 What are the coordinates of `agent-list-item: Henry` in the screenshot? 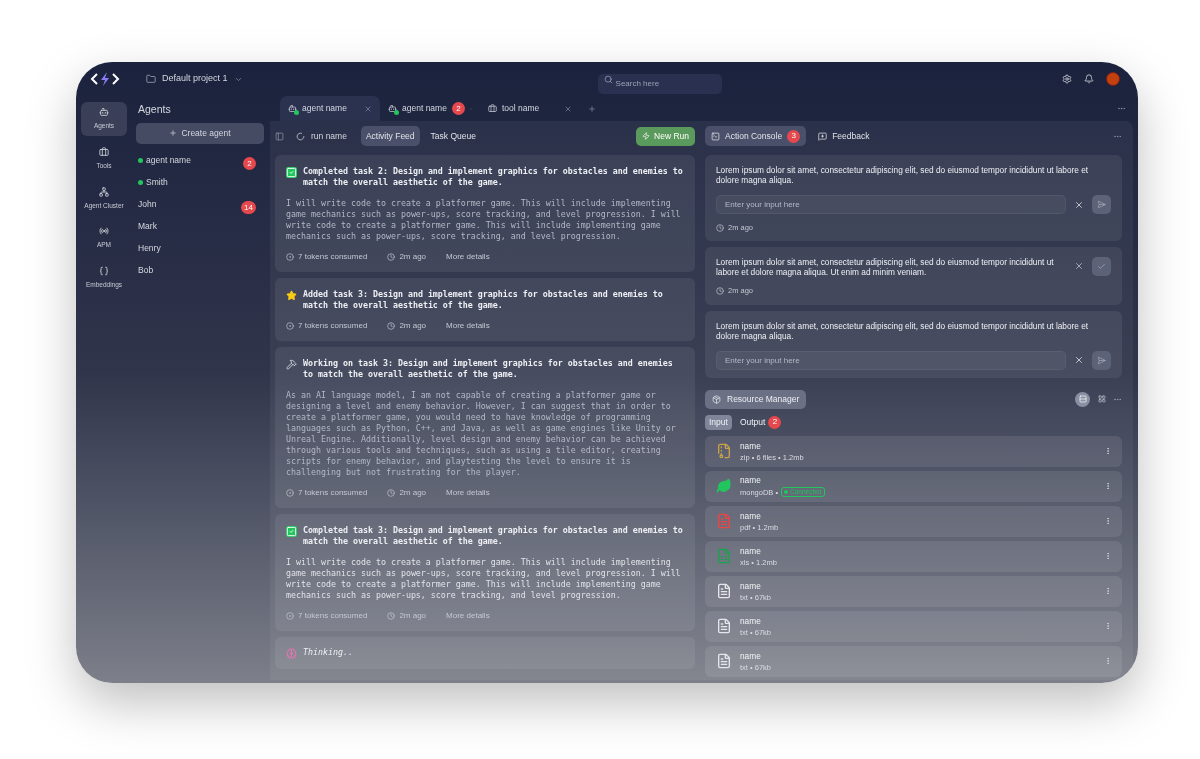 It's located at (149, 249).